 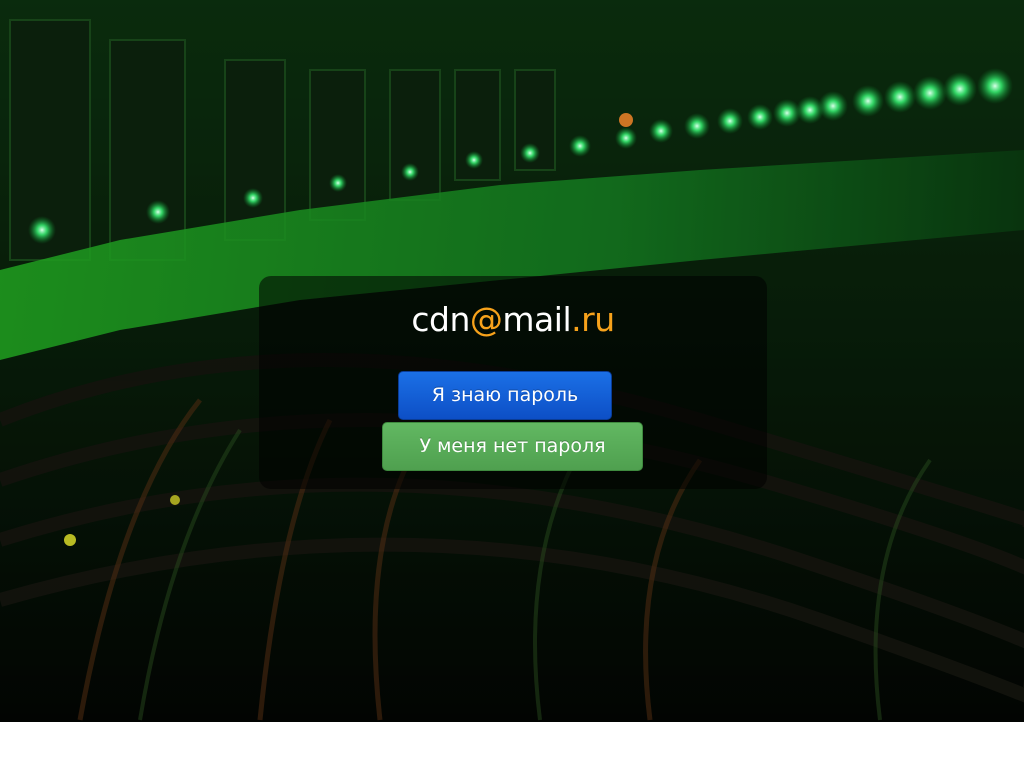 What do you see at coordinates (486, 319) in the screenshot?
I see `logo-at-sign: @` at bounding box center [486, 319].